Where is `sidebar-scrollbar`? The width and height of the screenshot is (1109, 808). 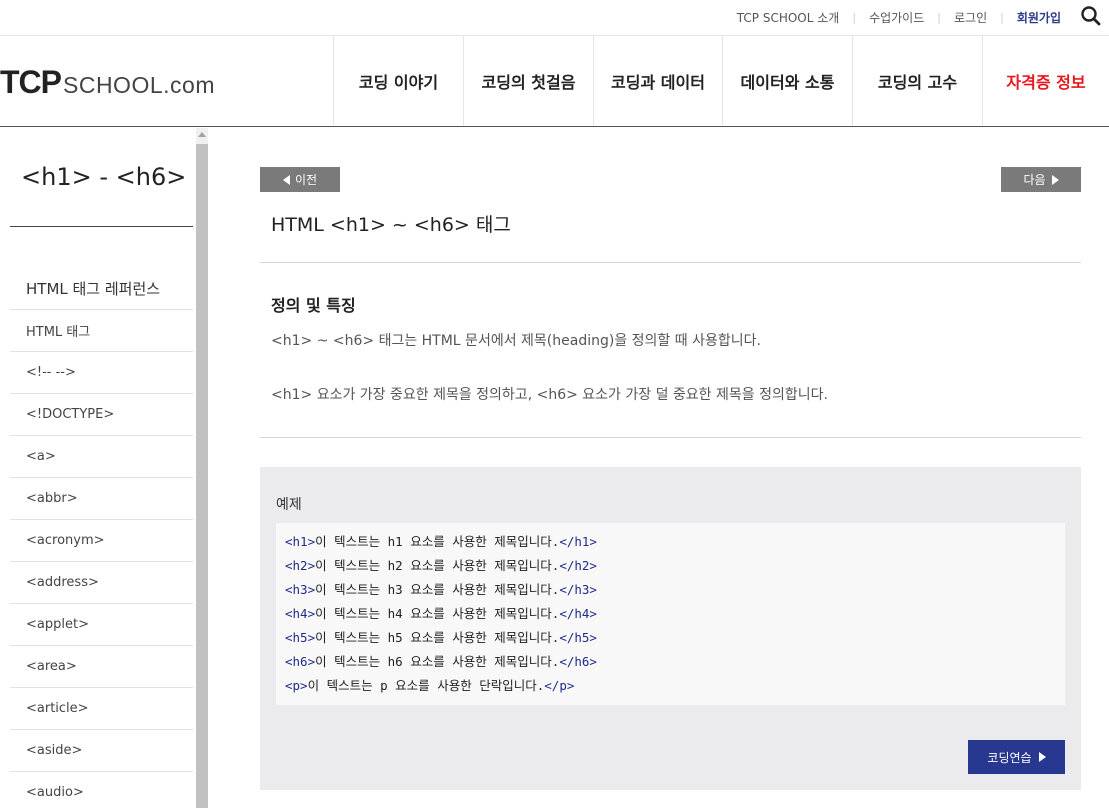
sidebar-scrollbar is located at coordinates (202, 468).